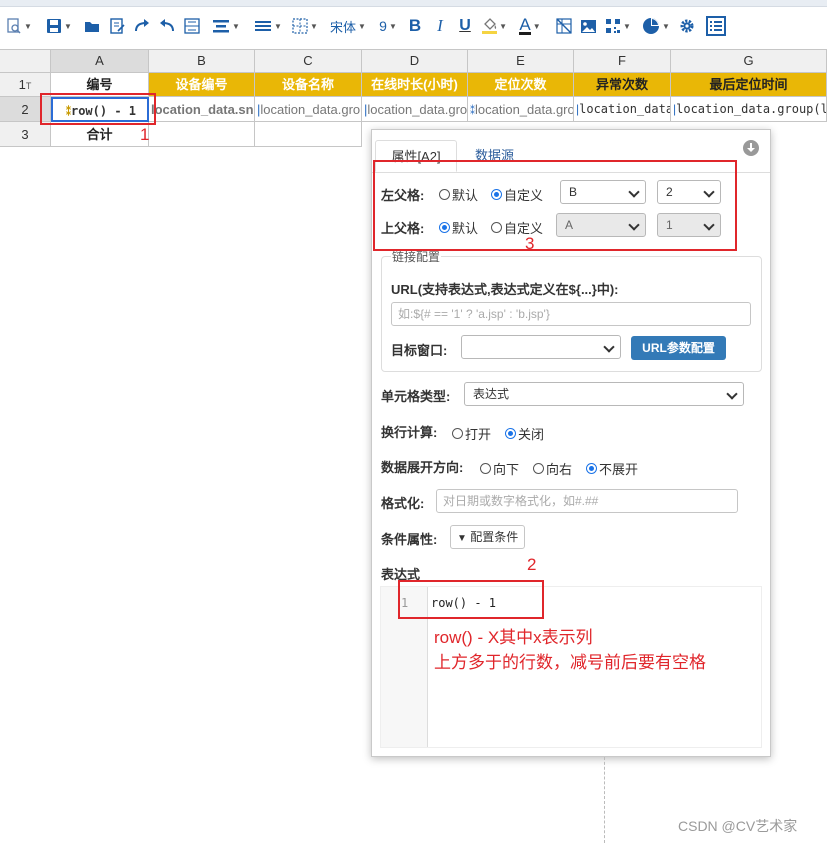  I want to click on watermark: CSDN @CV艺术家, so click(738, 826).